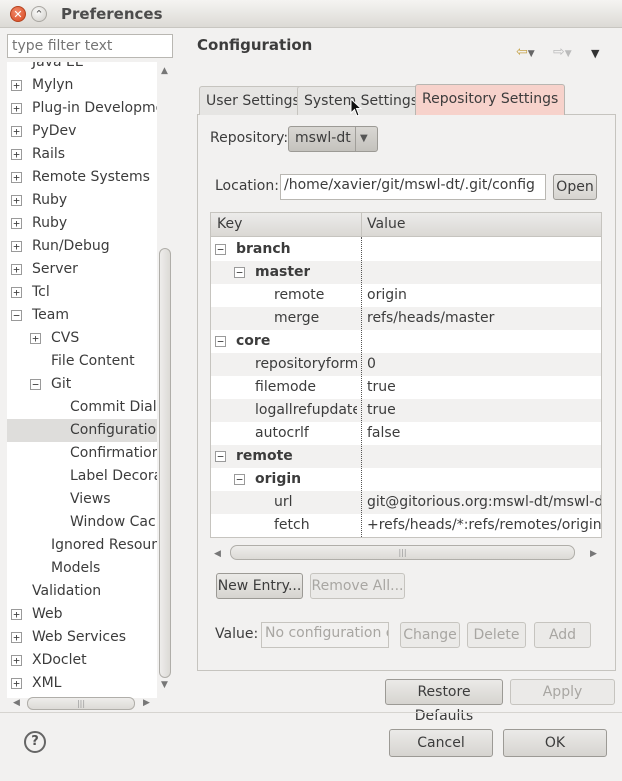 The height and width of the screenshot is (781, 622). Describe the element at coordinates (430, 635) in the screenshot. I see `change-button: Change` at that location.